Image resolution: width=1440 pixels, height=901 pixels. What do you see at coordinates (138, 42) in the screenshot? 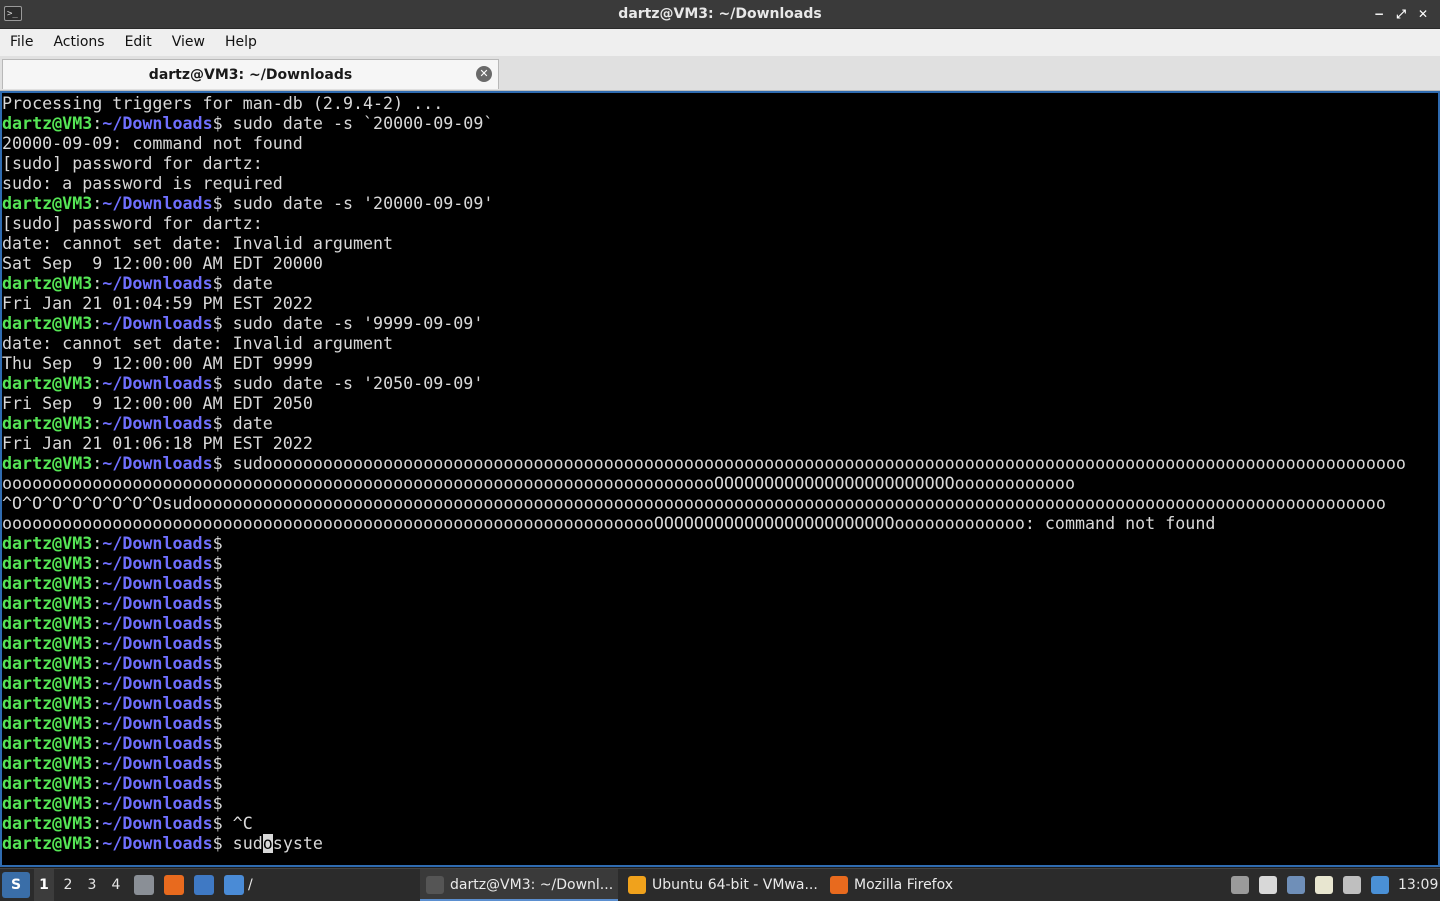
I see `menu-edit: Edit` at bounding box center [138, 42].